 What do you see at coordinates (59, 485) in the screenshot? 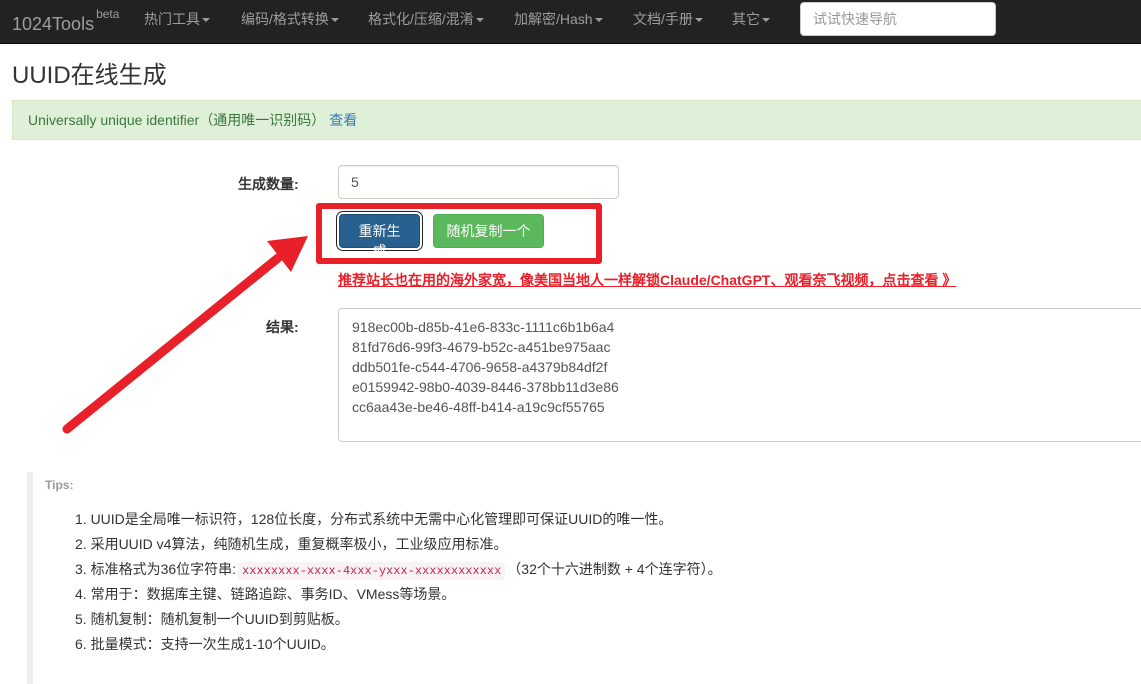
I see `tips-title: Tips:` at bounding box center [59, 485].